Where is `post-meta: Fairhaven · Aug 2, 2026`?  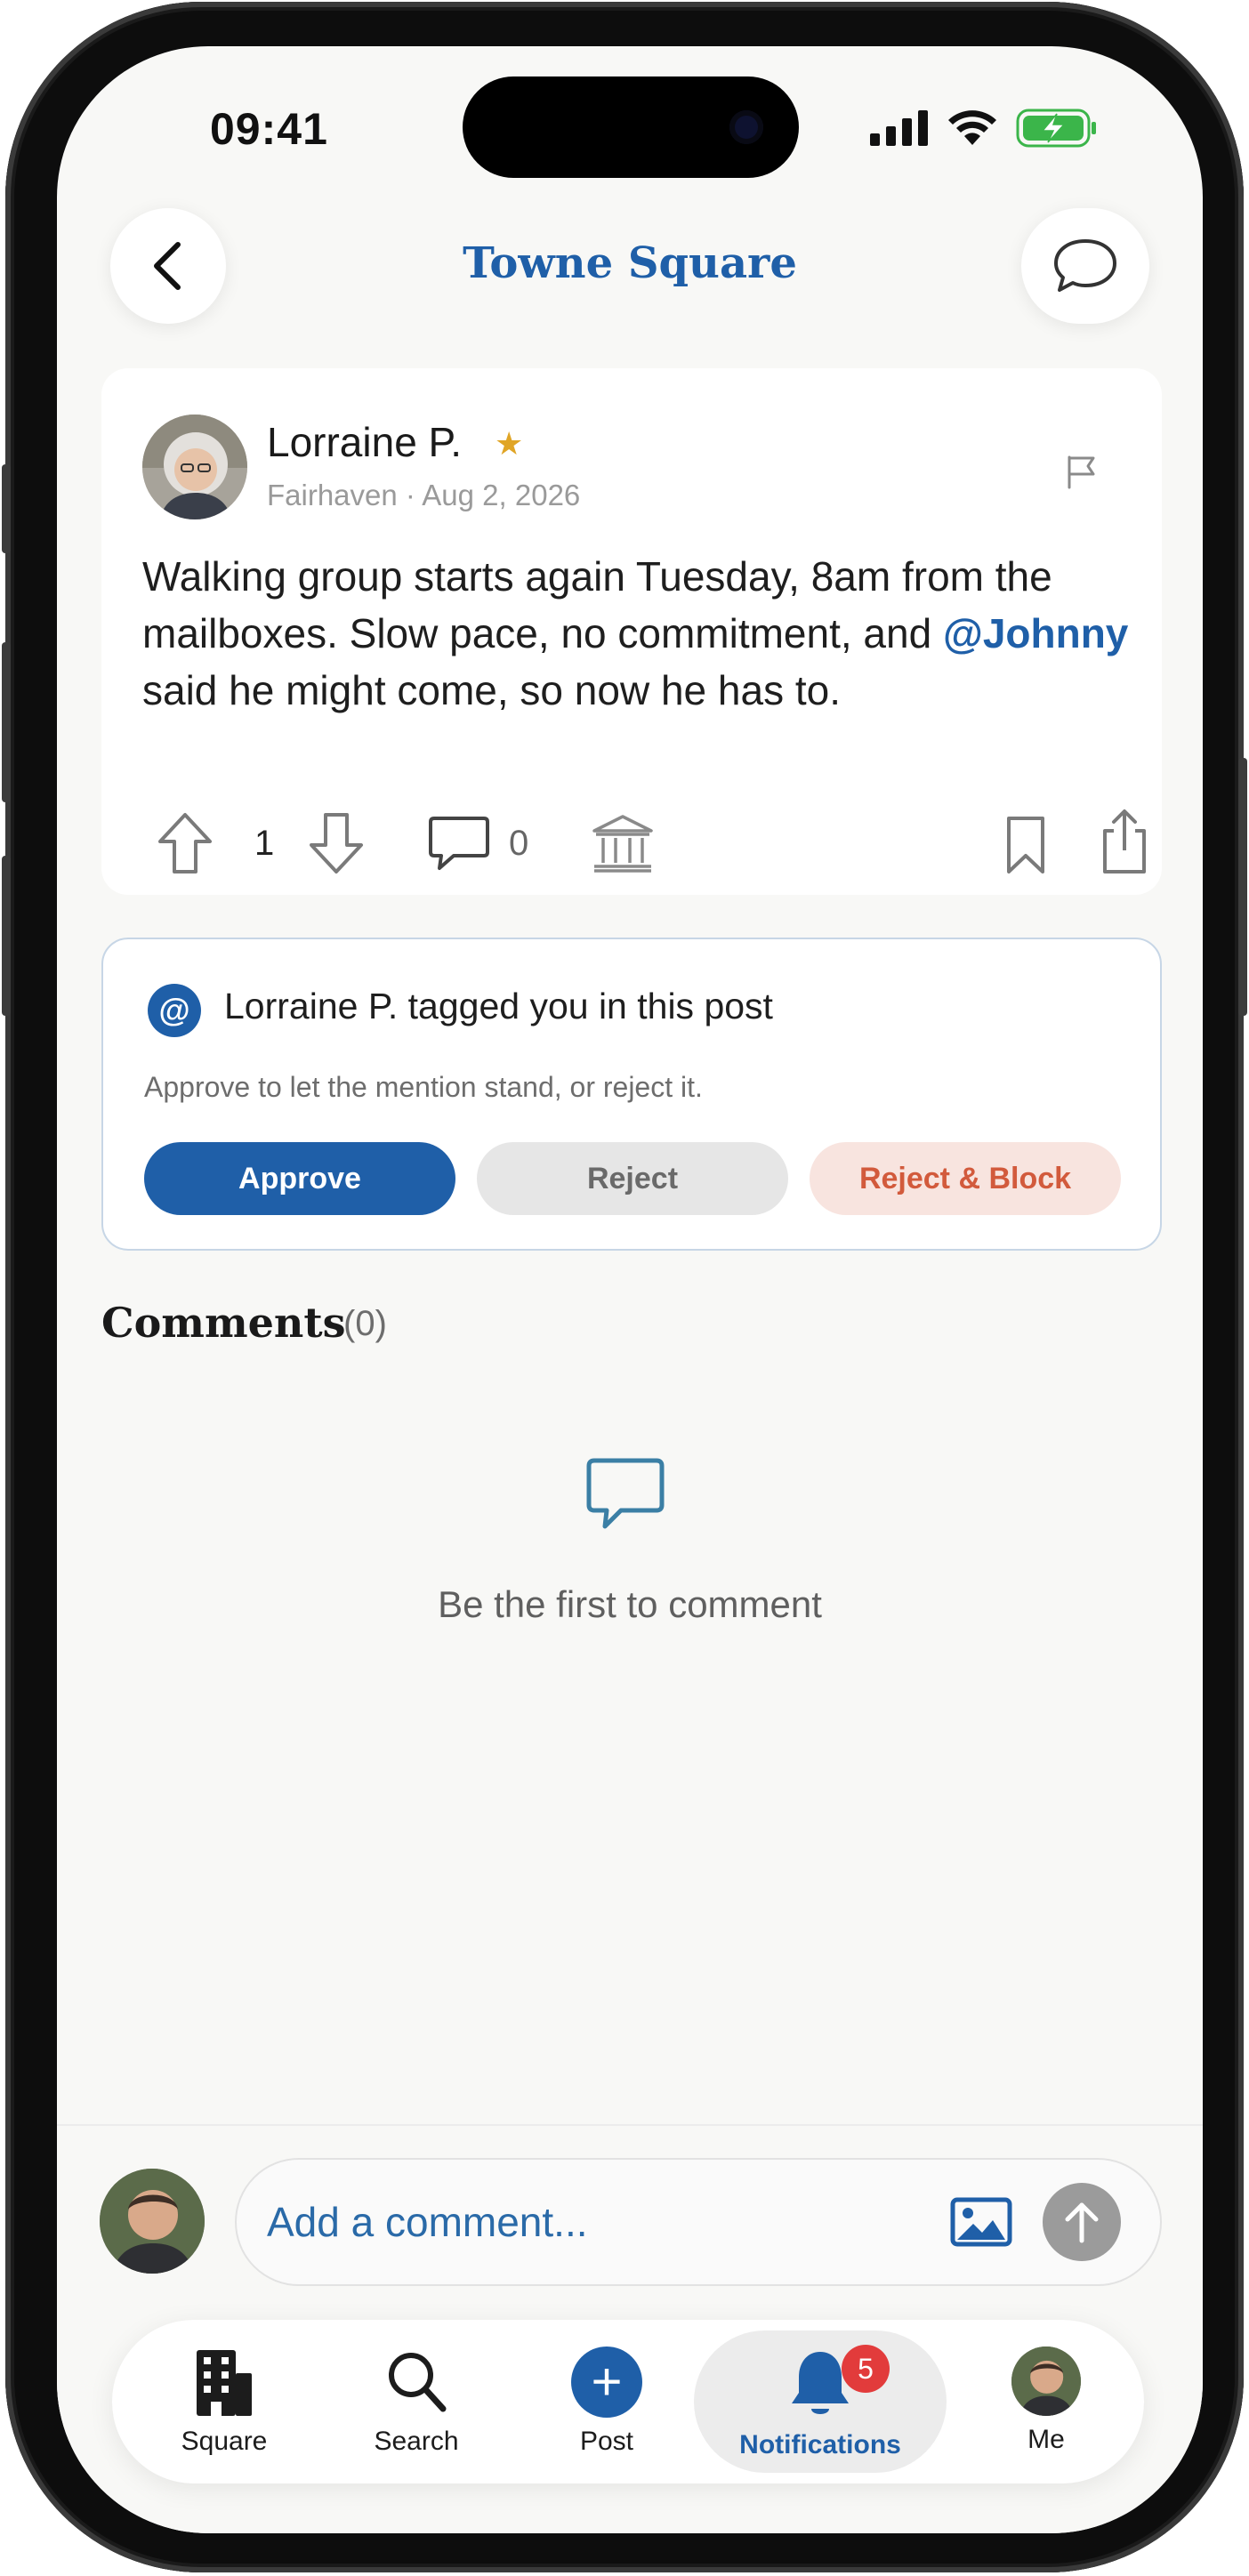
post-meta: Fairhaven · Aug 2, 2026 is located at coordinates (424, 495).